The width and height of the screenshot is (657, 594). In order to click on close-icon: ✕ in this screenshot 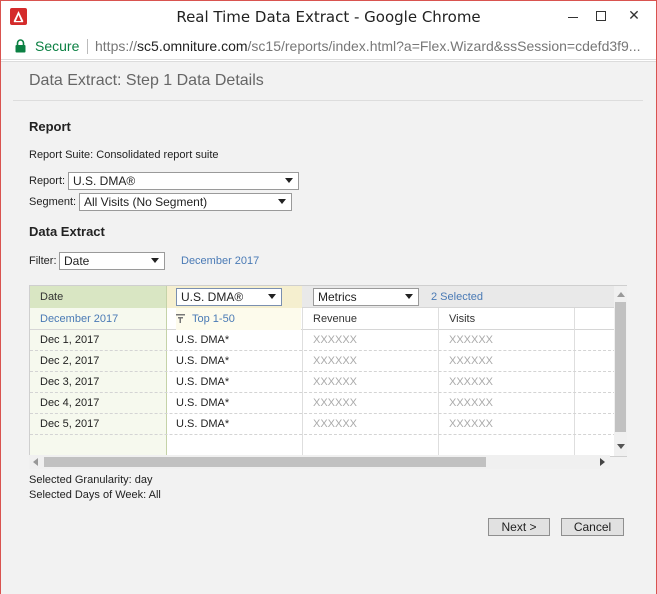, I will do `click(634, 15)`.